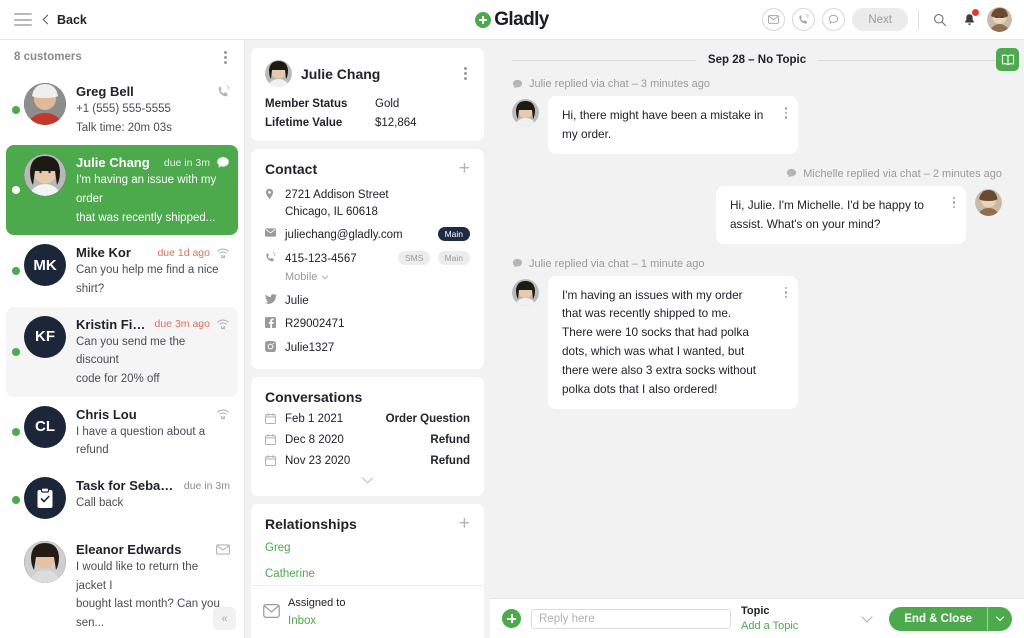 This screenshot has width=1024, height=638. What do you see at coordinates (521, 19) in the screenshot?
I see `logo-text: Gladly` at bounding box center [521, 19].